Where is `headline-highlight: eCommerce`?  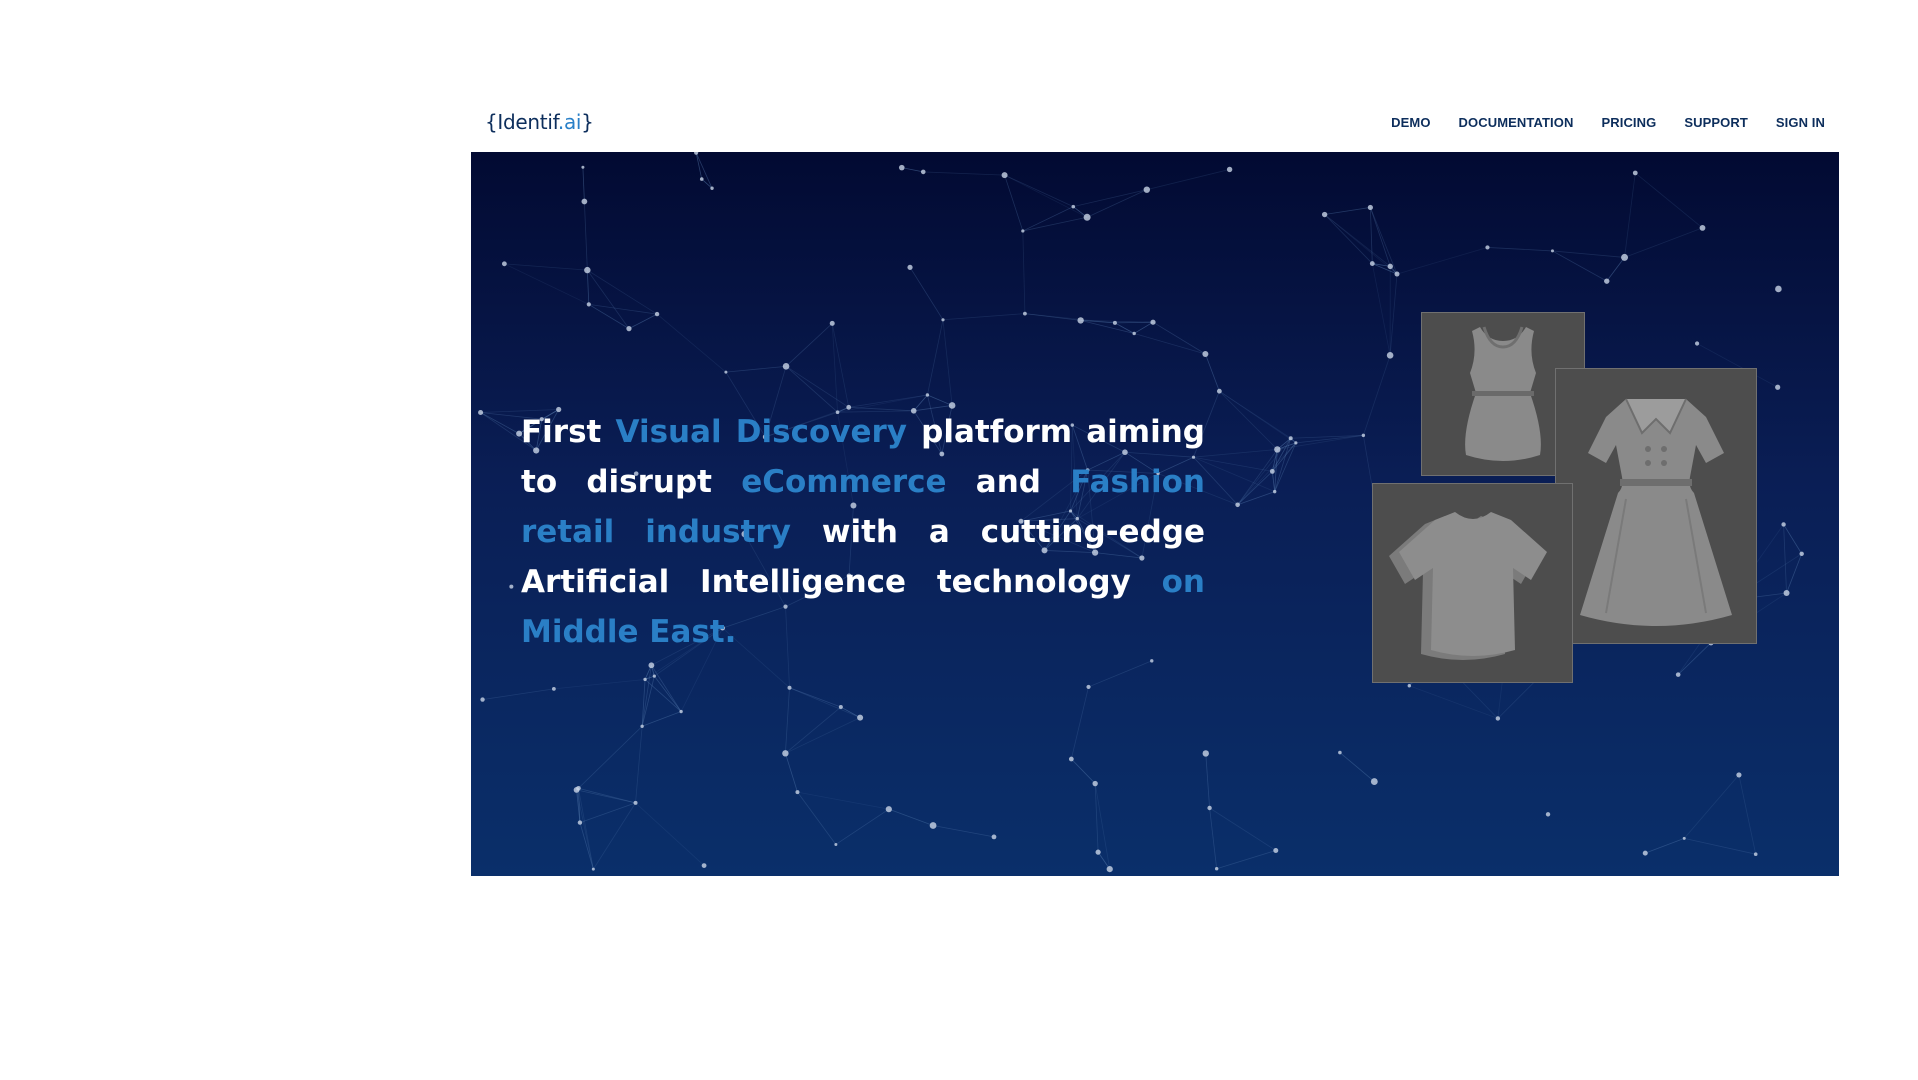 headline-highlight: eCommerce is located at coordinates (844, 482).